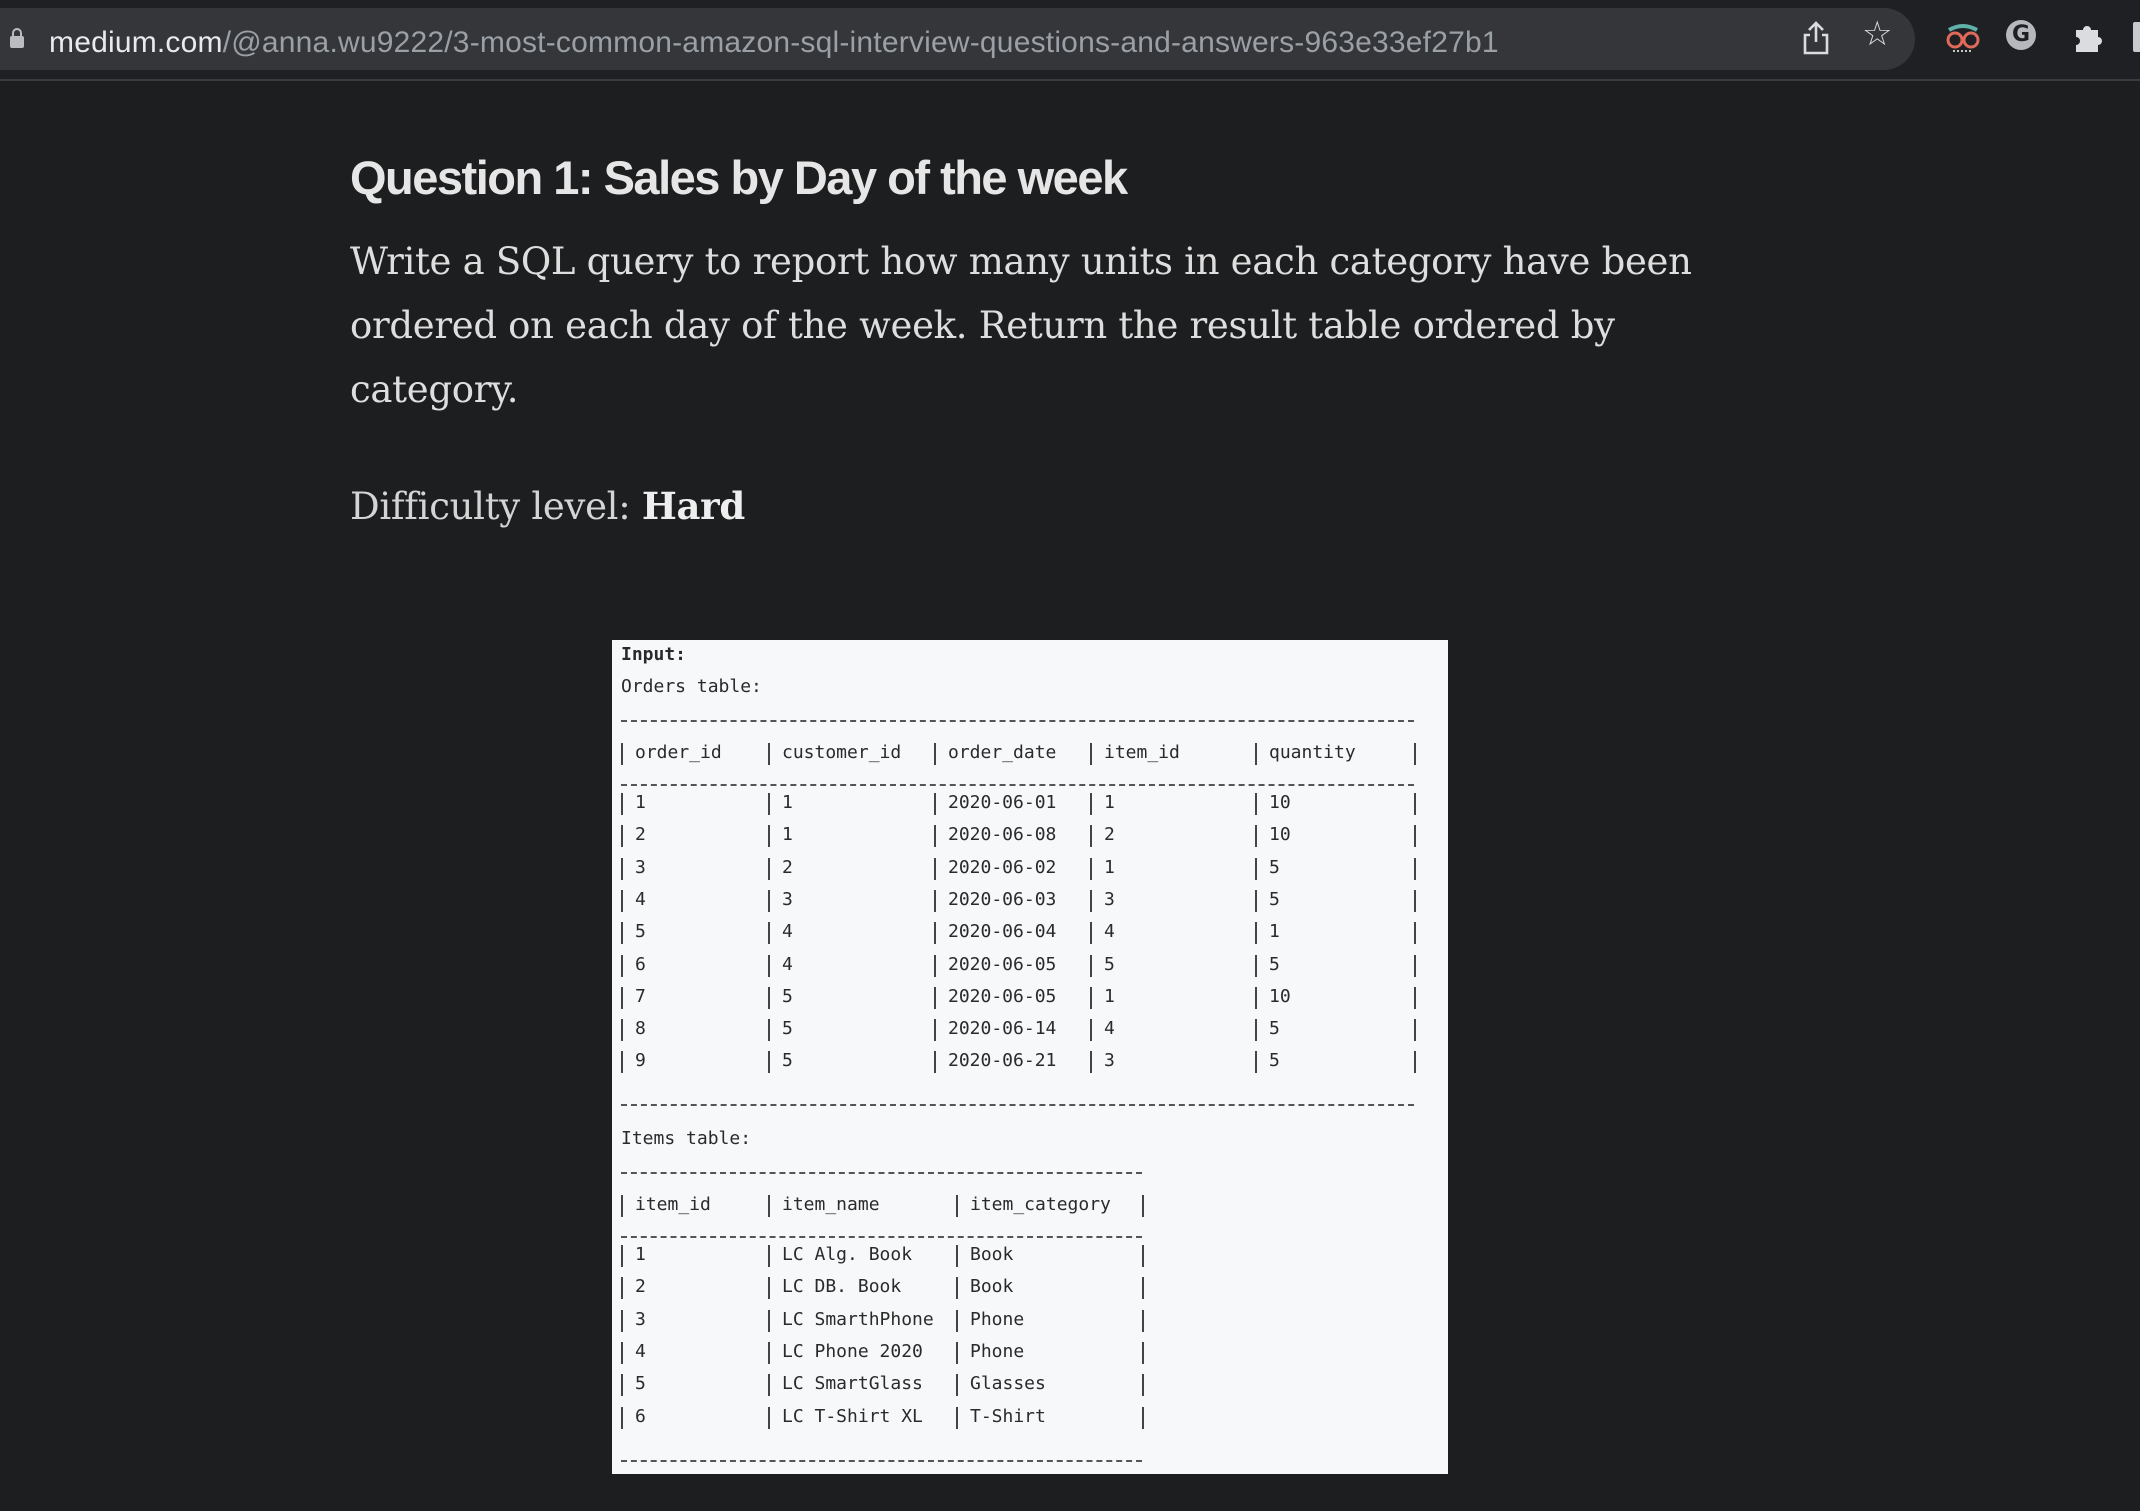 This screenshot has width=2140, height=1511. Describe the element at coordinates (678, 752) in the screenshot. I see `table-header-cell: order_id` at that location.